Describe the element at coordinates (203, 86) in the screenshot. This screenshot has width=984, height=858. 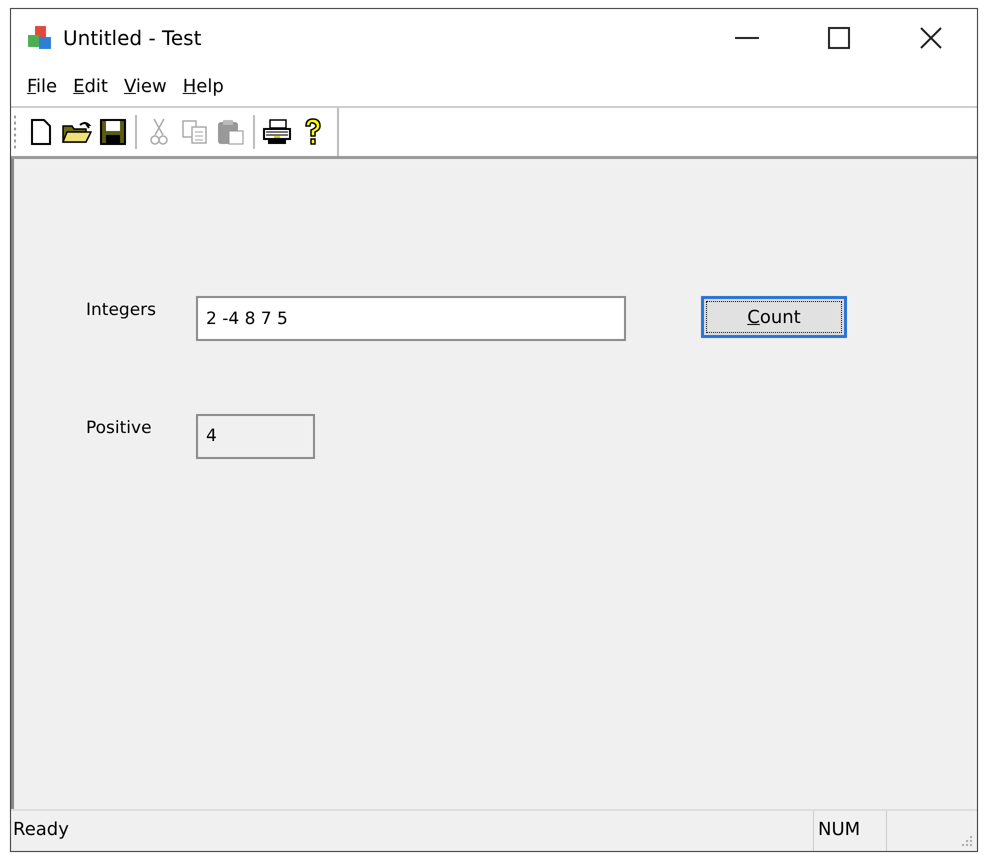
I see `menu-item: Help` at that location.